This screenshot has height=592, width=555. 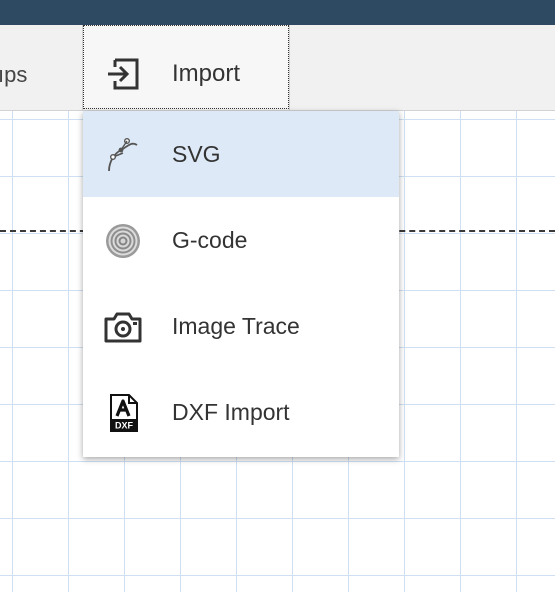 What do you see at coordinates (123, 327) in the screenshot?
I see `camera-icon` at bounding box center [123, 327].